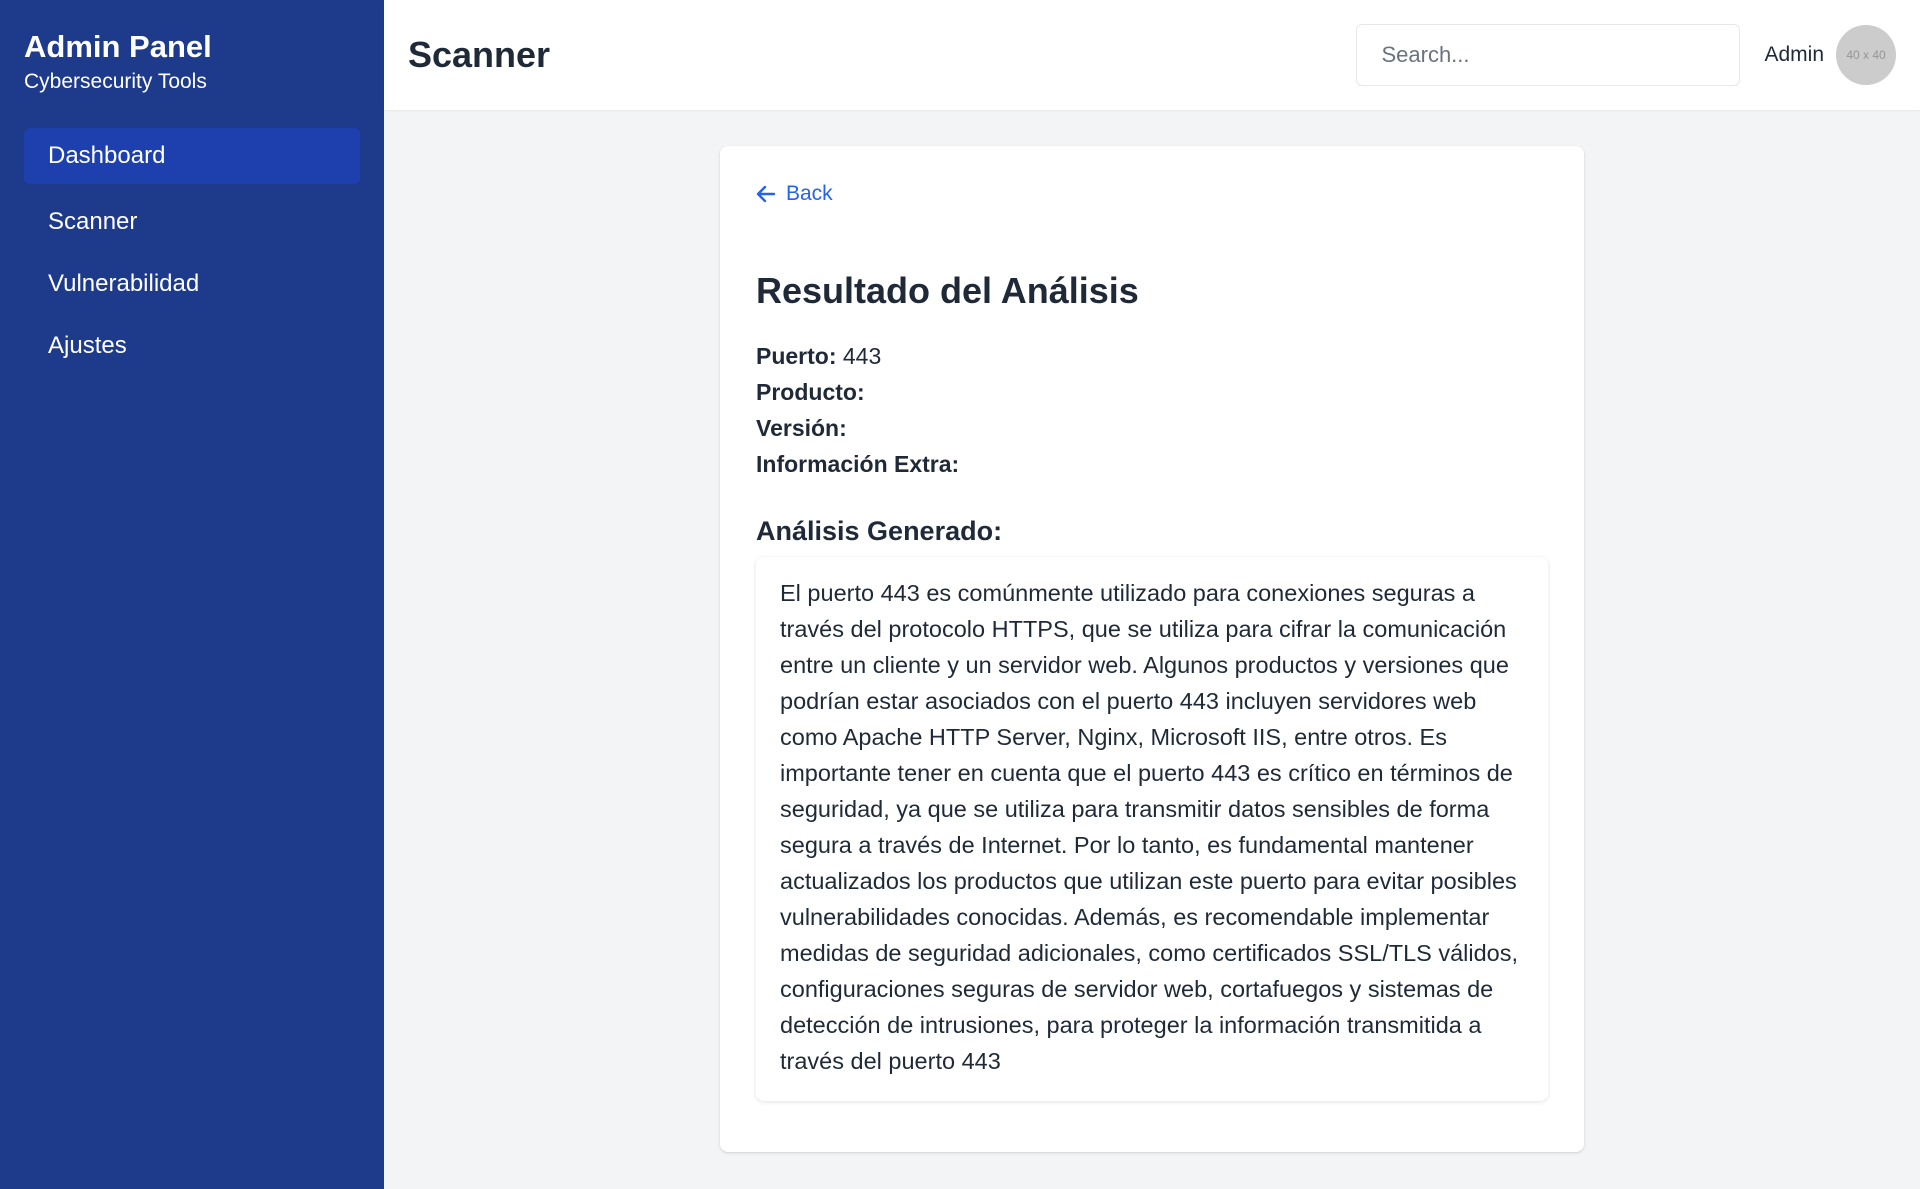 The width and height of the screenshot is (1920, 1189). What do you see at coordinates (1152, 428) in the screenshot?
I see `field-version: Versión:` at bounding box center [1152, 428].